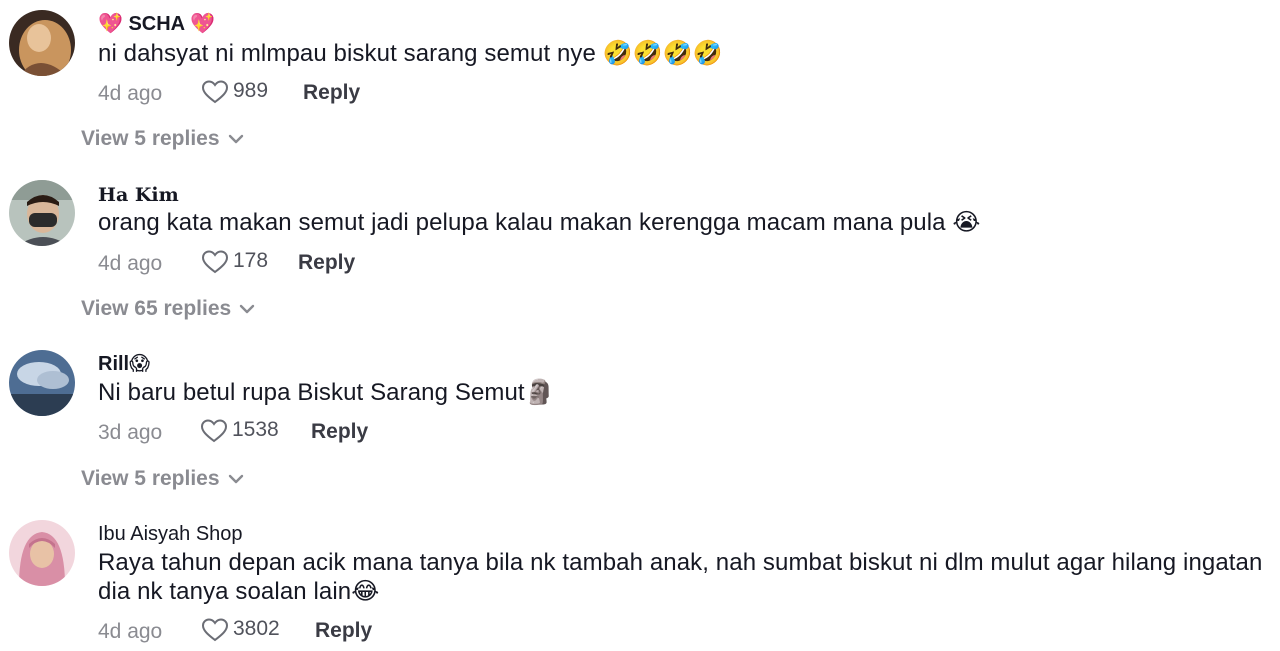 This screenshot has height=651, width=1280. What do you see at coordinates (156, 24) in the screenshot?
I see `username: 💖 SCHA 💖` at bounding box center [156, 24].